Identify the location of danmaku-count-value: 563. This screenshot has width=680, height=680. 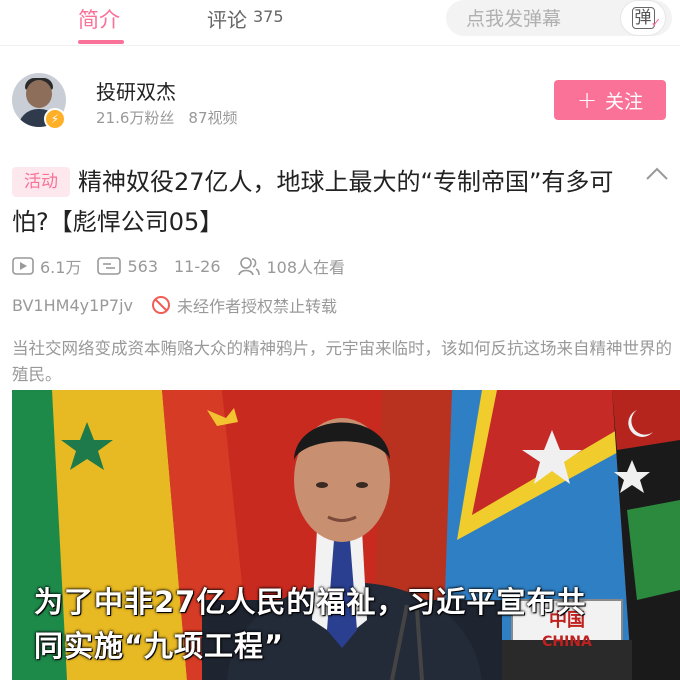
(142, 266).